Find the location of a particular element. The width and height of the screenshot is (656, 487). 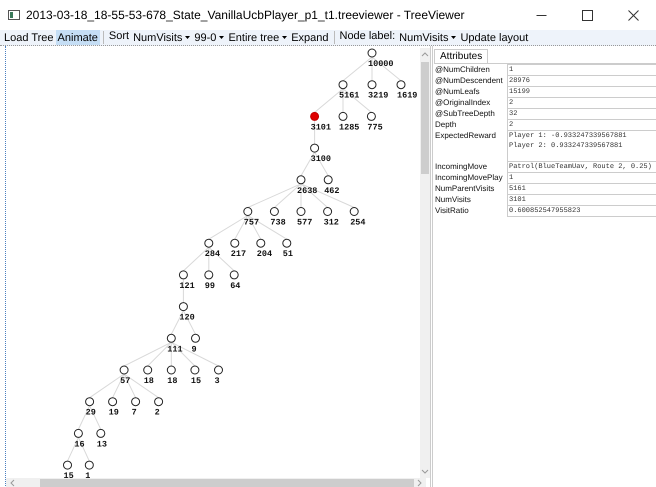

node-label: 738 is located at coordinates (278, 223).